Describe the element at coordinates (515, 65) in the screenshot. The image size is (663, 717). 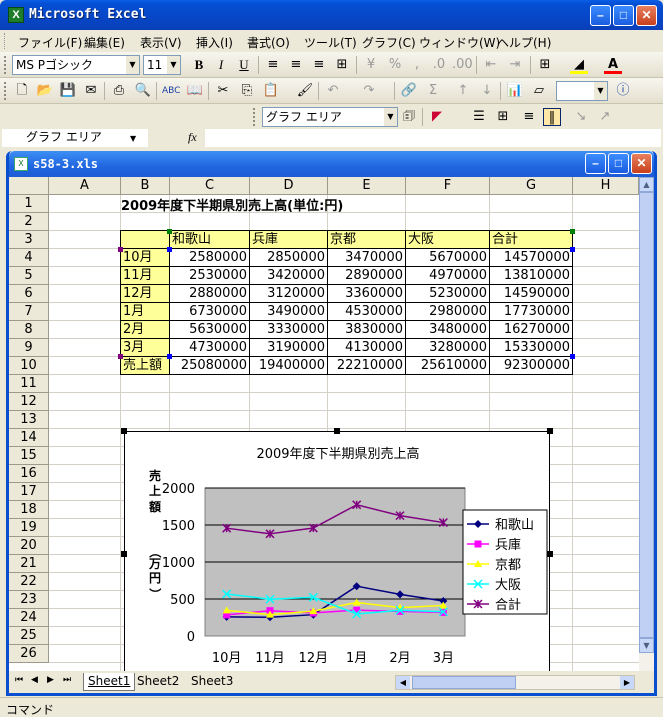
I see `increase-indent-icon: ⇥` at that location.